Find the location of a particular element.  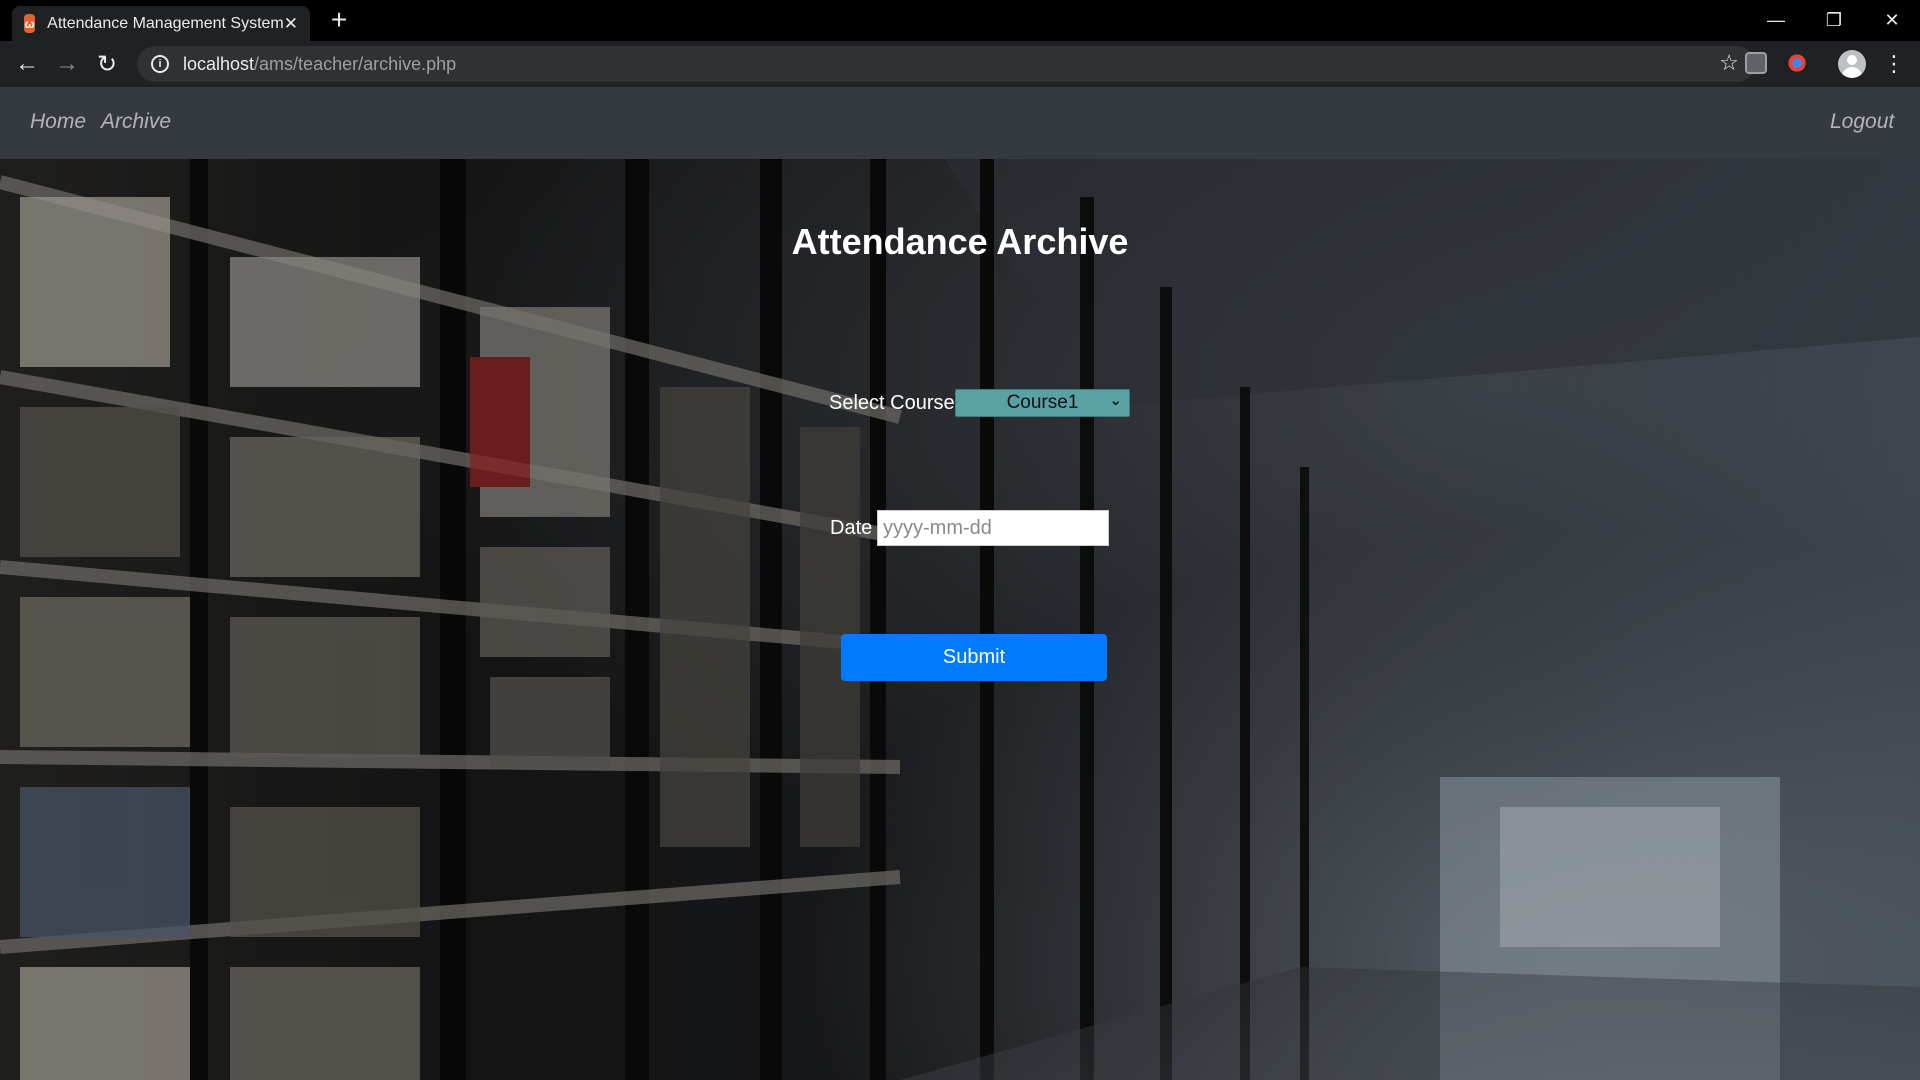

extension-icon is located at coordinates (1756, 63).